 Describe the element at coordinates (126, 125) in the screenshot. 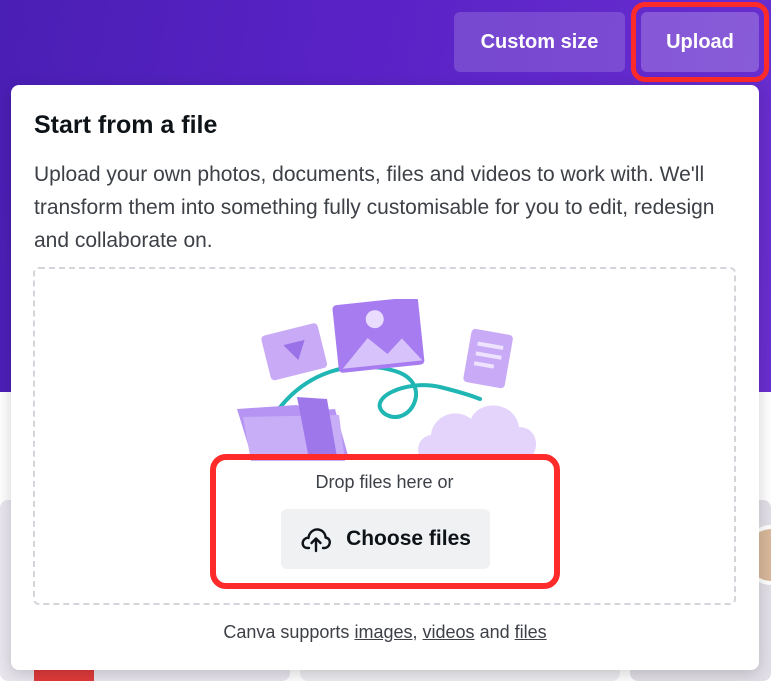

I see `panel-title: Start from a file` at that location.